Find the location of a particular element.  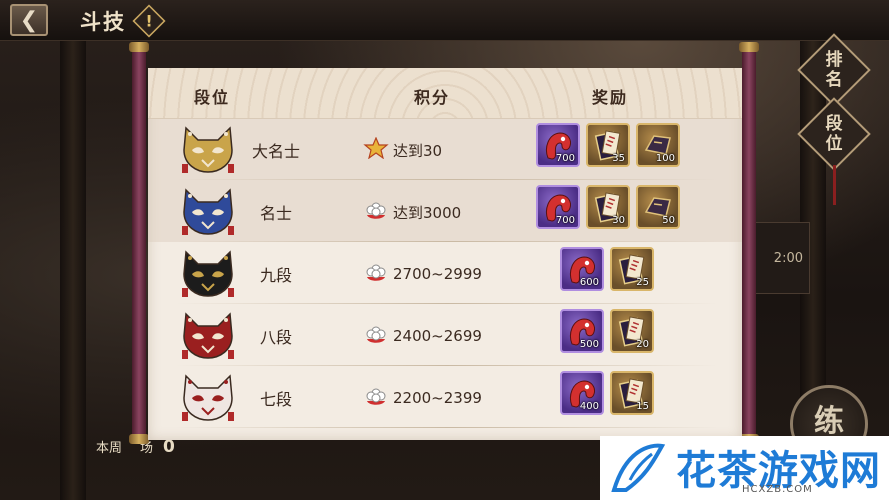

rank-row: 九段 2700~2999 600 25 is located at coordinates (445, 273).